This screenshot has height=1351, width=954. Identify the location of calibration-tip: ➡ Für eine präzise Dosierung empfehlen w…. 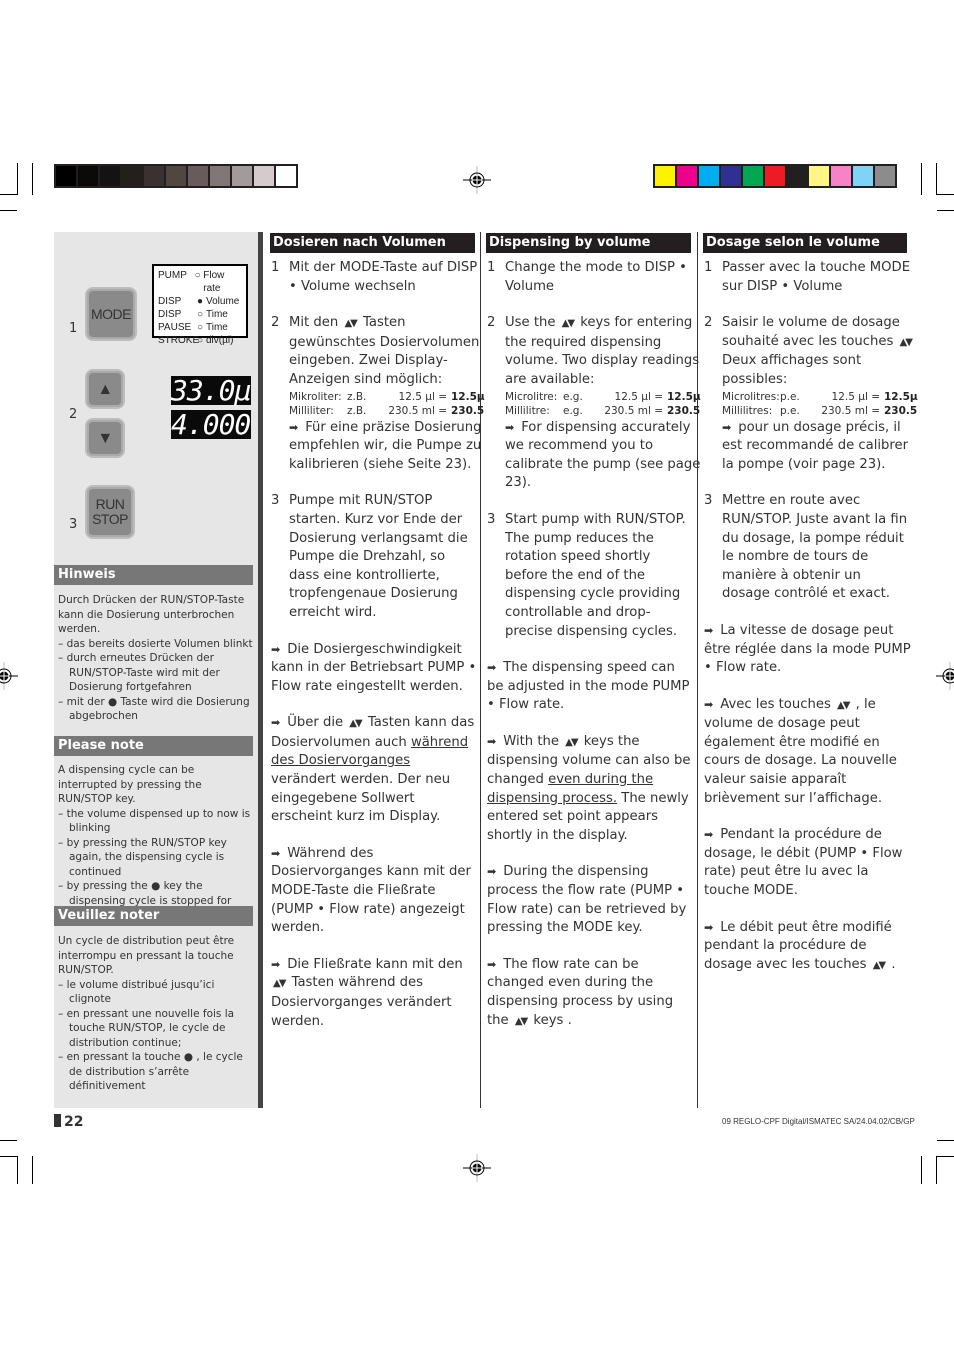
(385, 445).